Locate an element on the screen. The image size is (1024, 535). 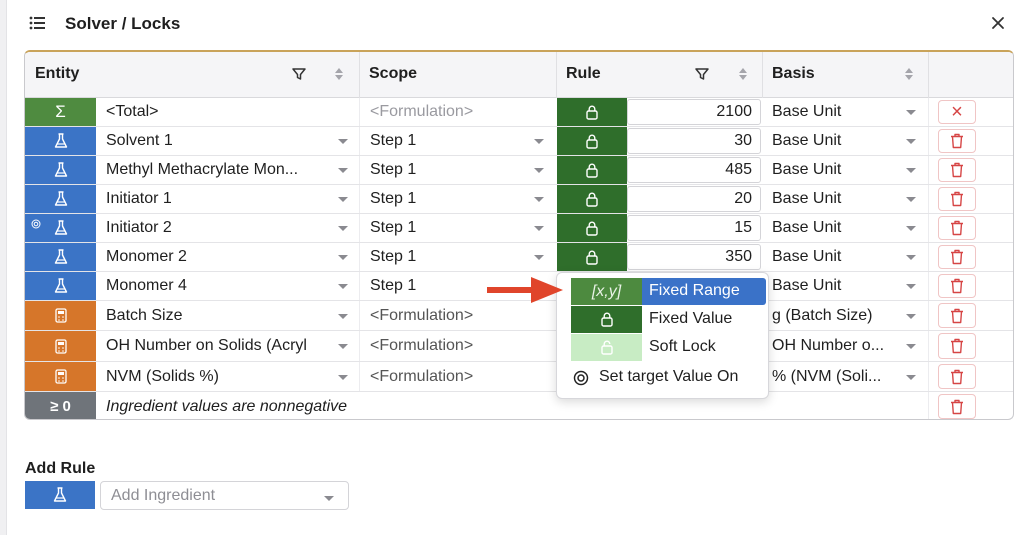
column-header-basis: Basis is located at coordinates (793, 74).